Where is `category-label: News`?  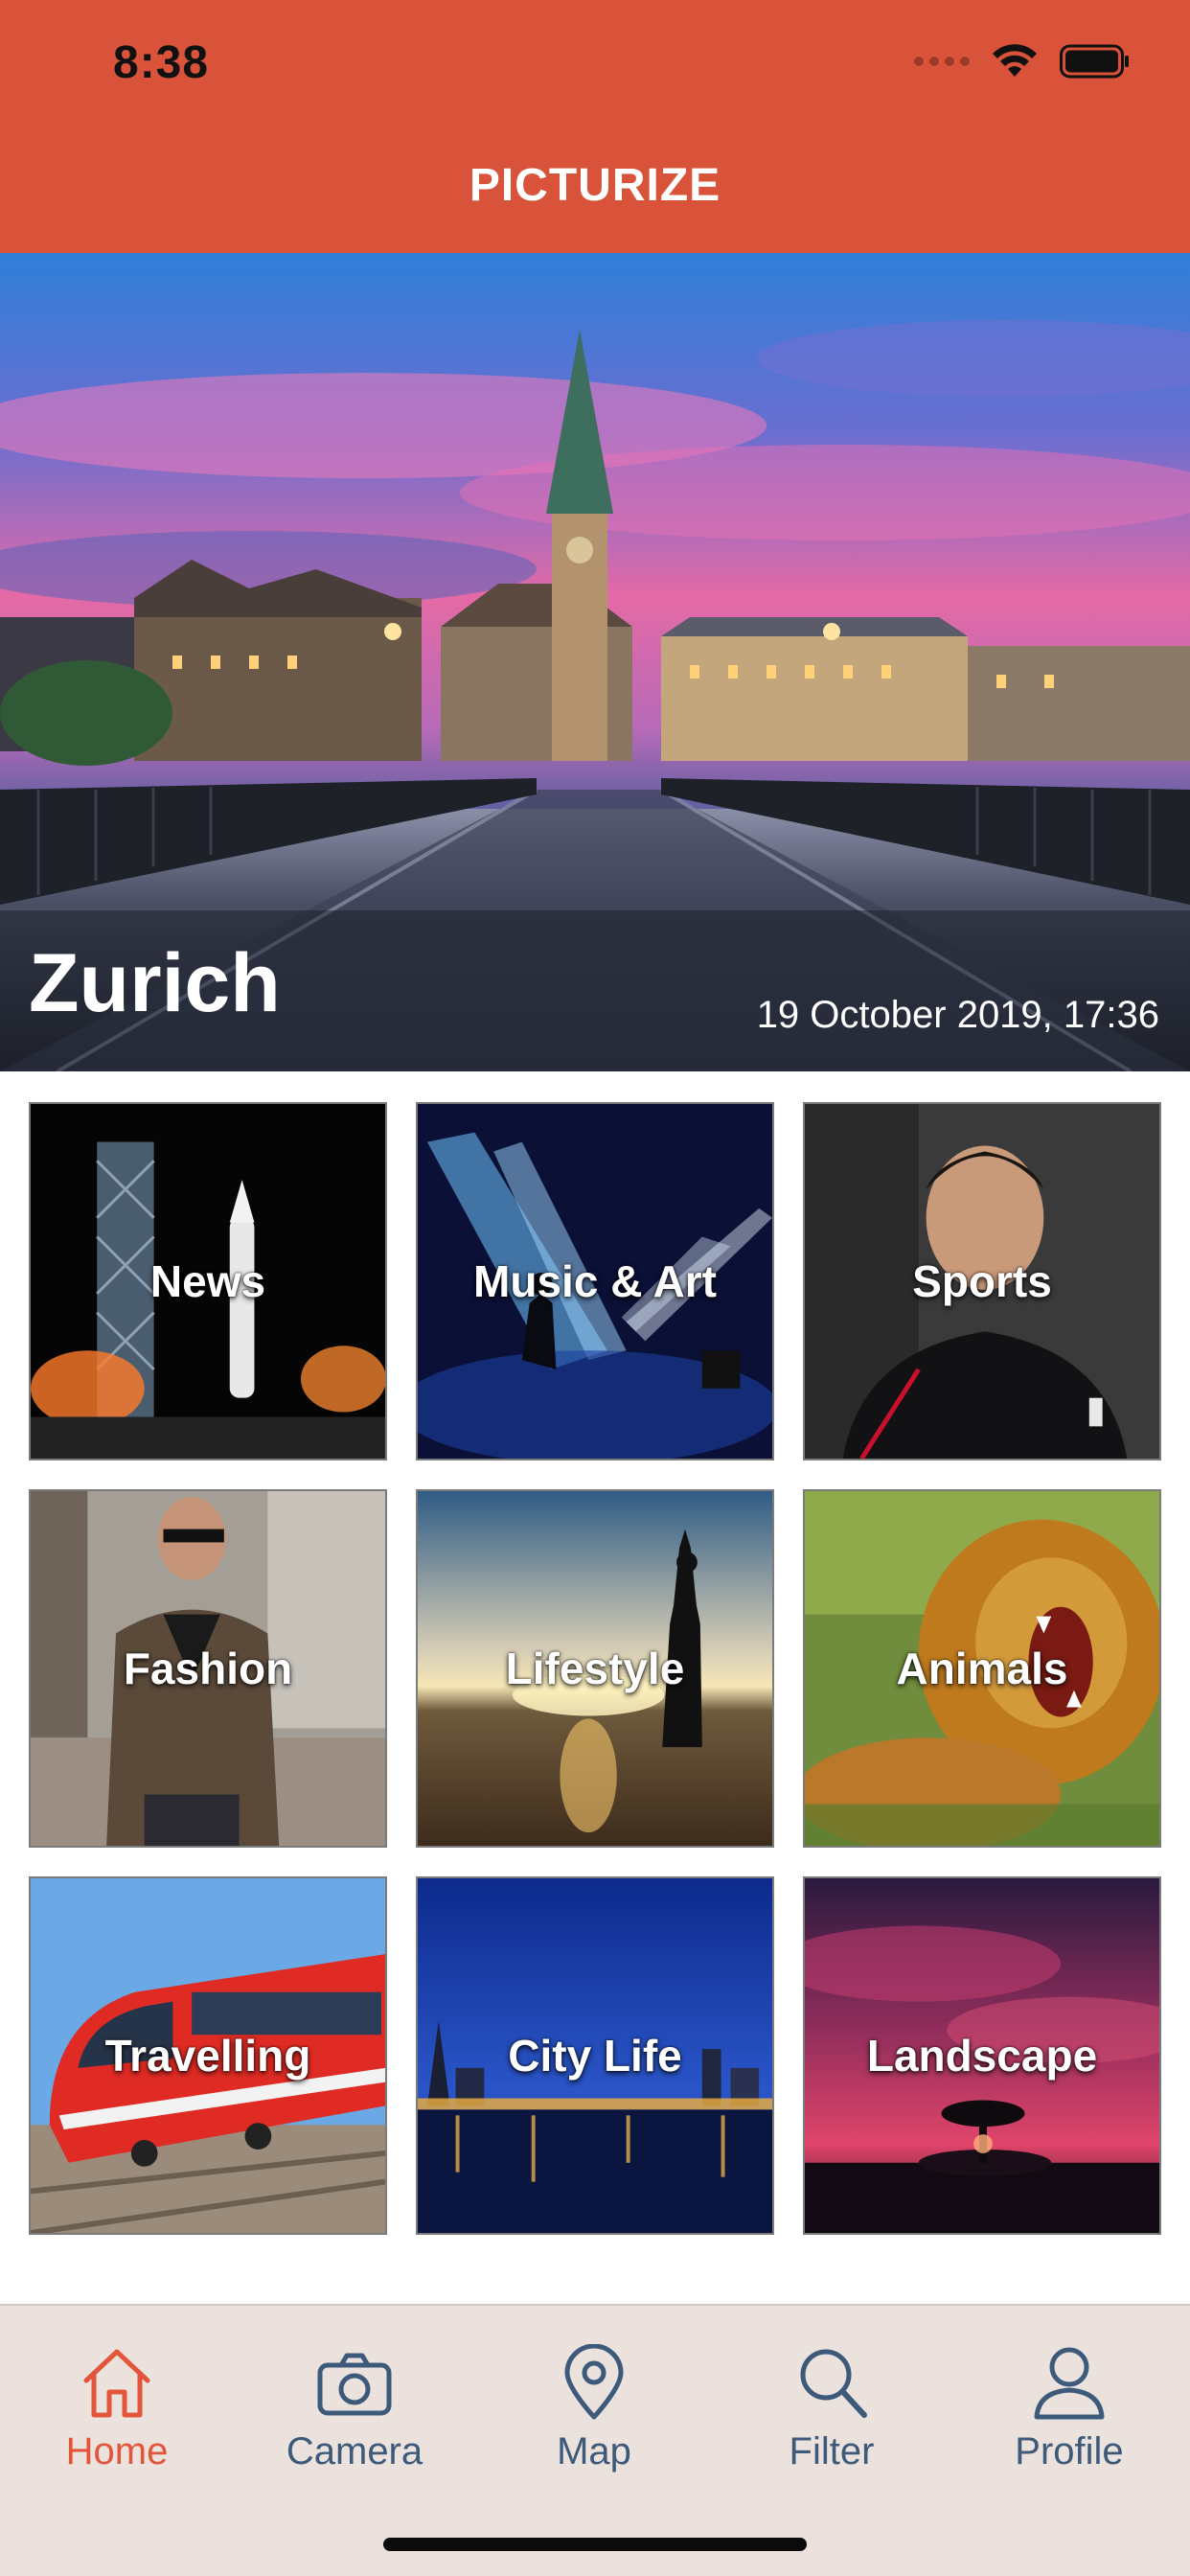 category-label: News is located at coordinates (207, 1281).